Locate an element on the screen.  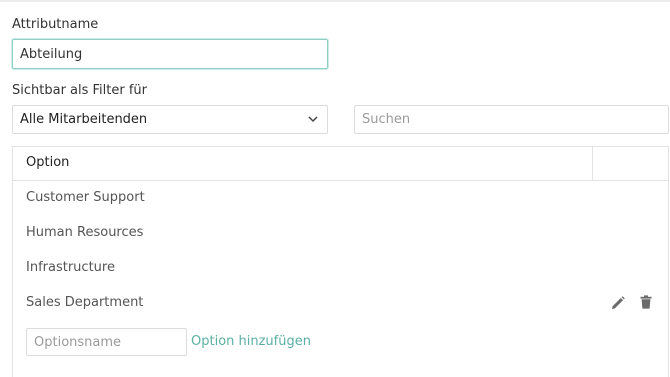
list-item: Sales Department is located at coordinates (85, 302).